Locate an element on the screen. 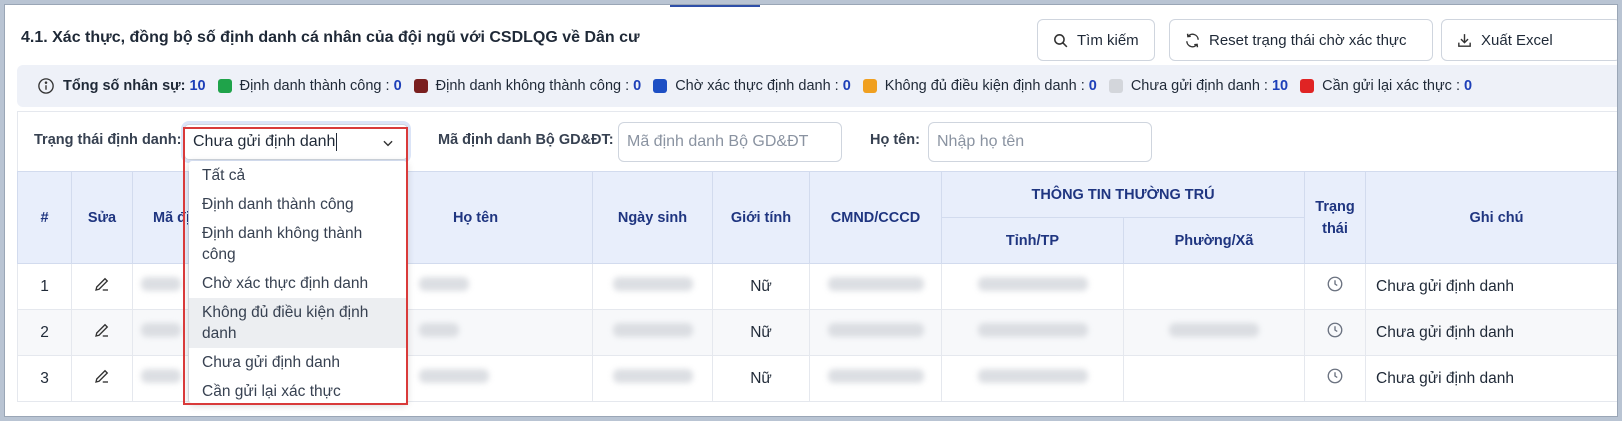 This screenshot has width=1622, height=421. summary-item: Chưa gửi định danh : 10 is located at coordinates (1198, 86).